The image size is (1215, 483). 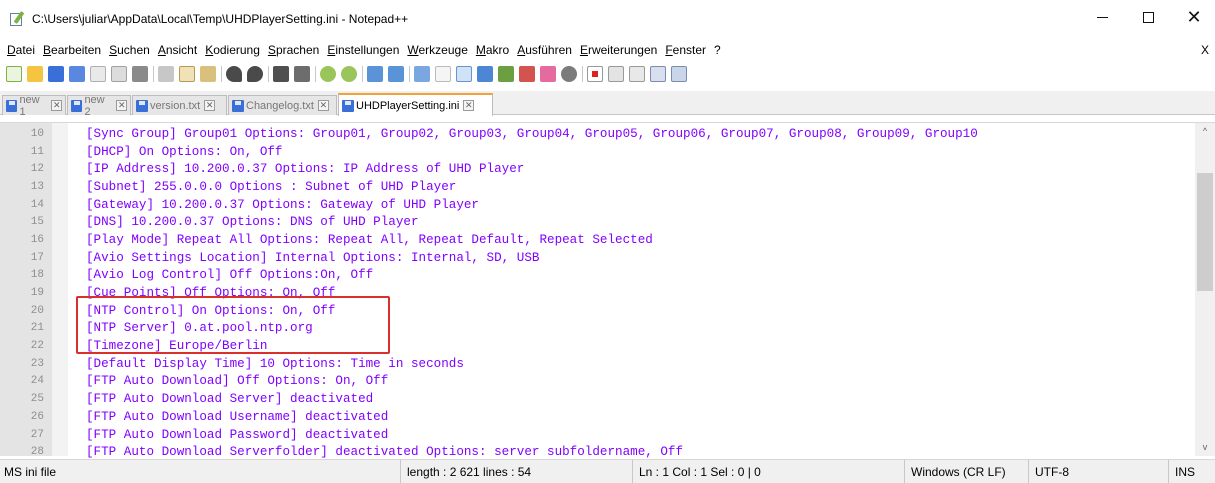 I want to click on line-number: 27, so click(x=37, y=434).